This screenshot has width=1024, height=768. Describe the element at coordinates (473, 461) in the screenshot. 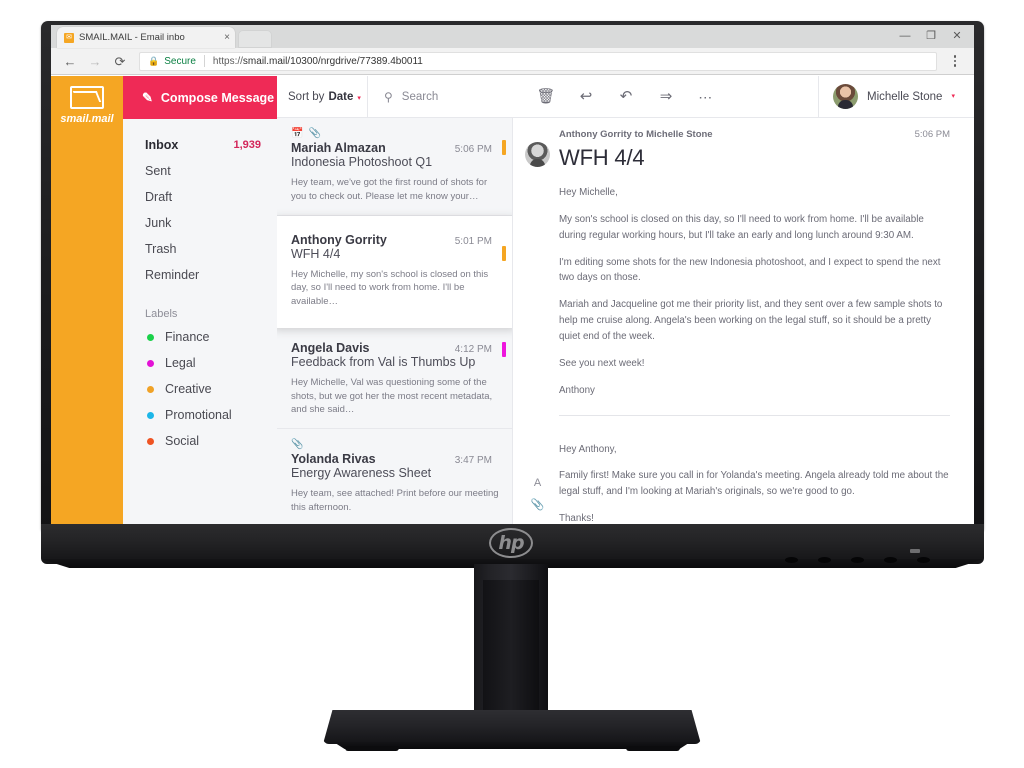

I see `list-item-time: 3:47 PM` at that location.